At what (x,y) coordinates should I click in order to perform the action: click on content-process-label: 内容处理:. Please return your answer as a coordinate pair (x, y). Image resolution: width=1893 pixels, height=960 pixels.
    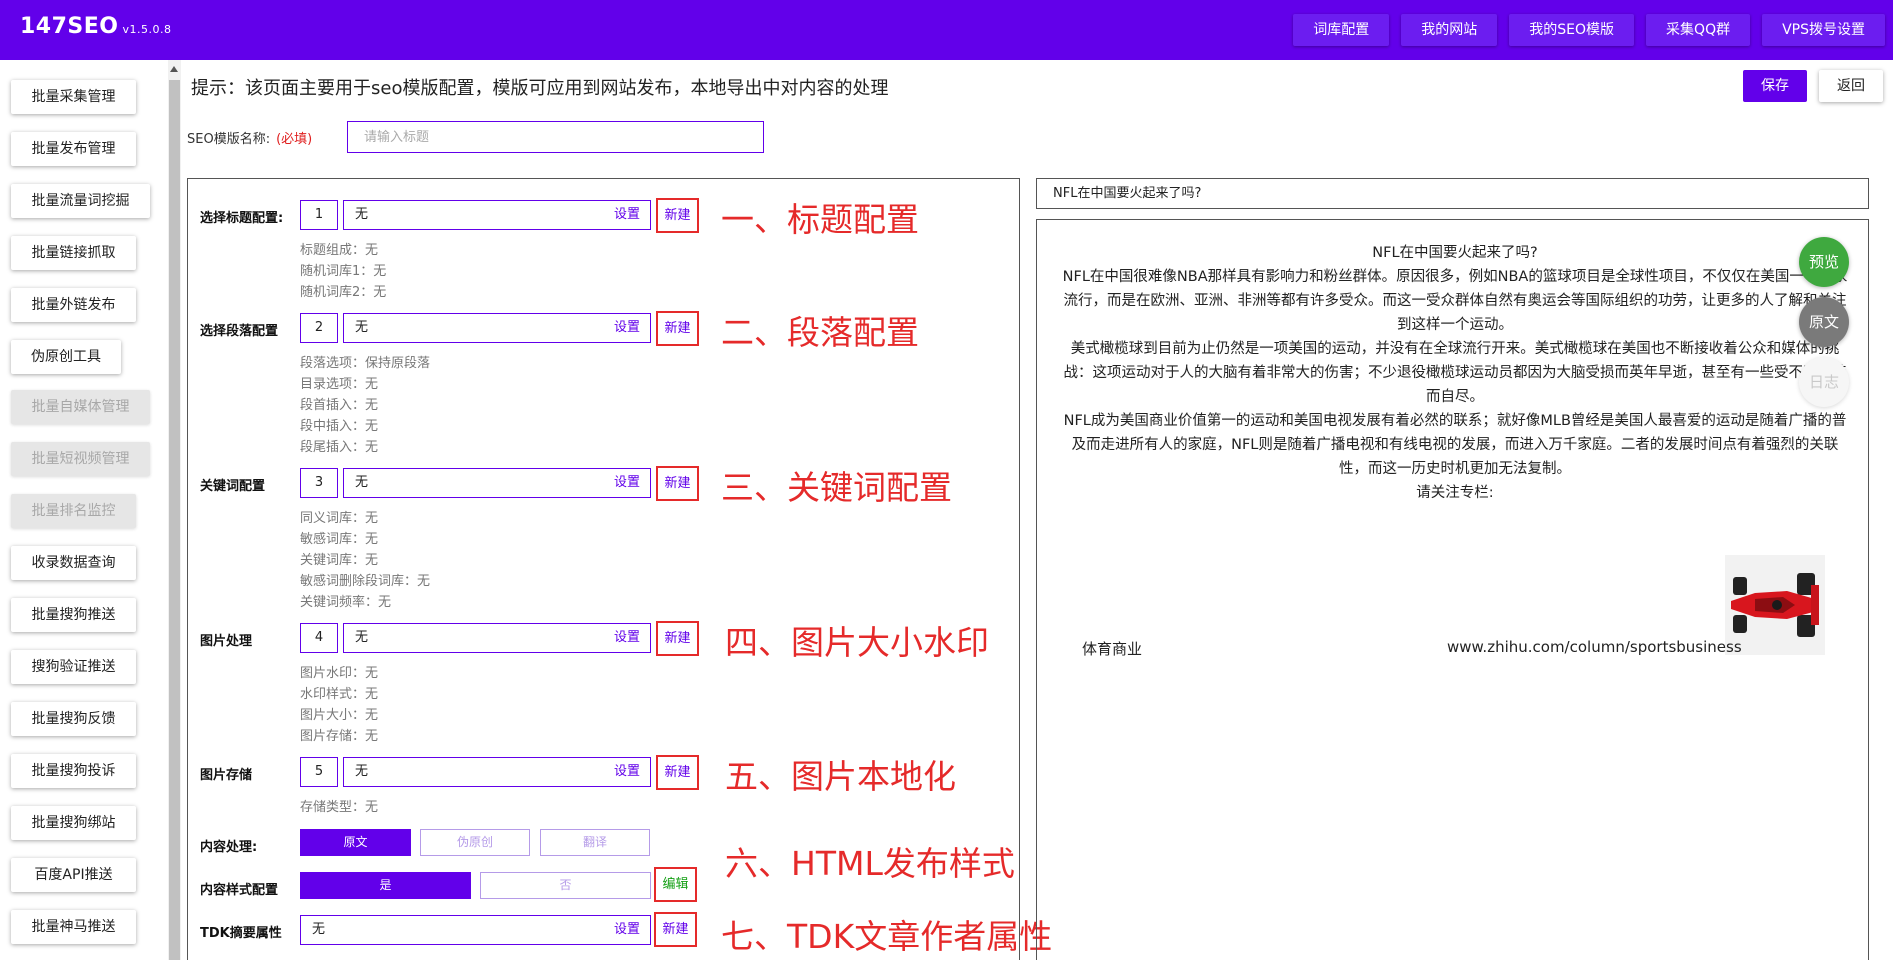
    Looking at the image, I should click on (229, 847).